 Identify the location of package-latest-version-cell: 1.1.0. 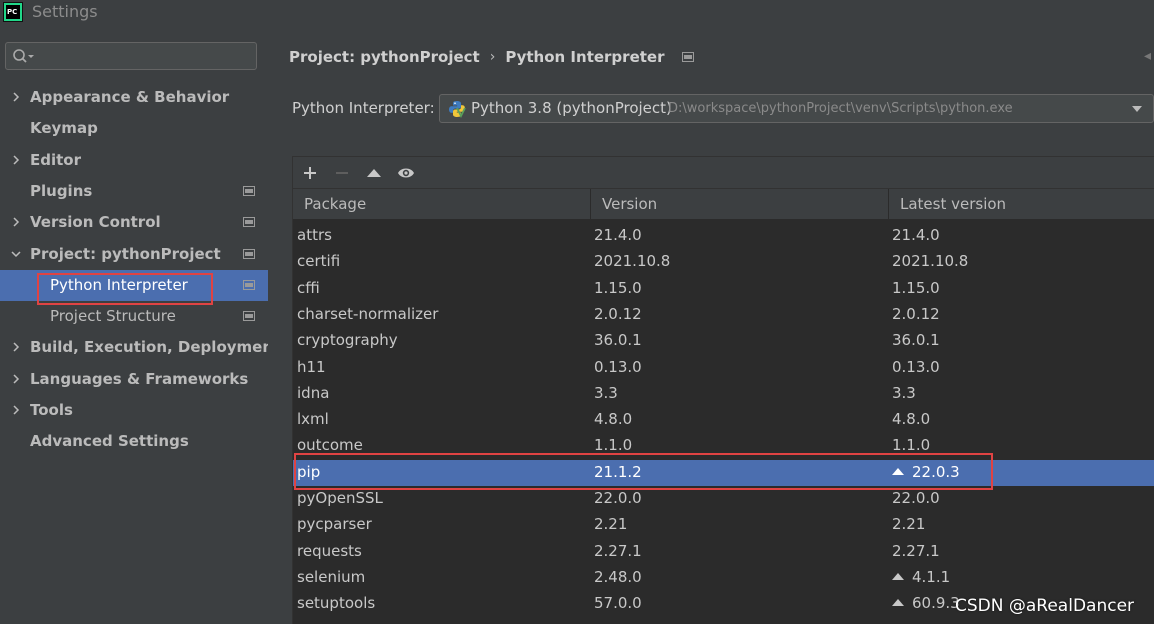
(911, 445).